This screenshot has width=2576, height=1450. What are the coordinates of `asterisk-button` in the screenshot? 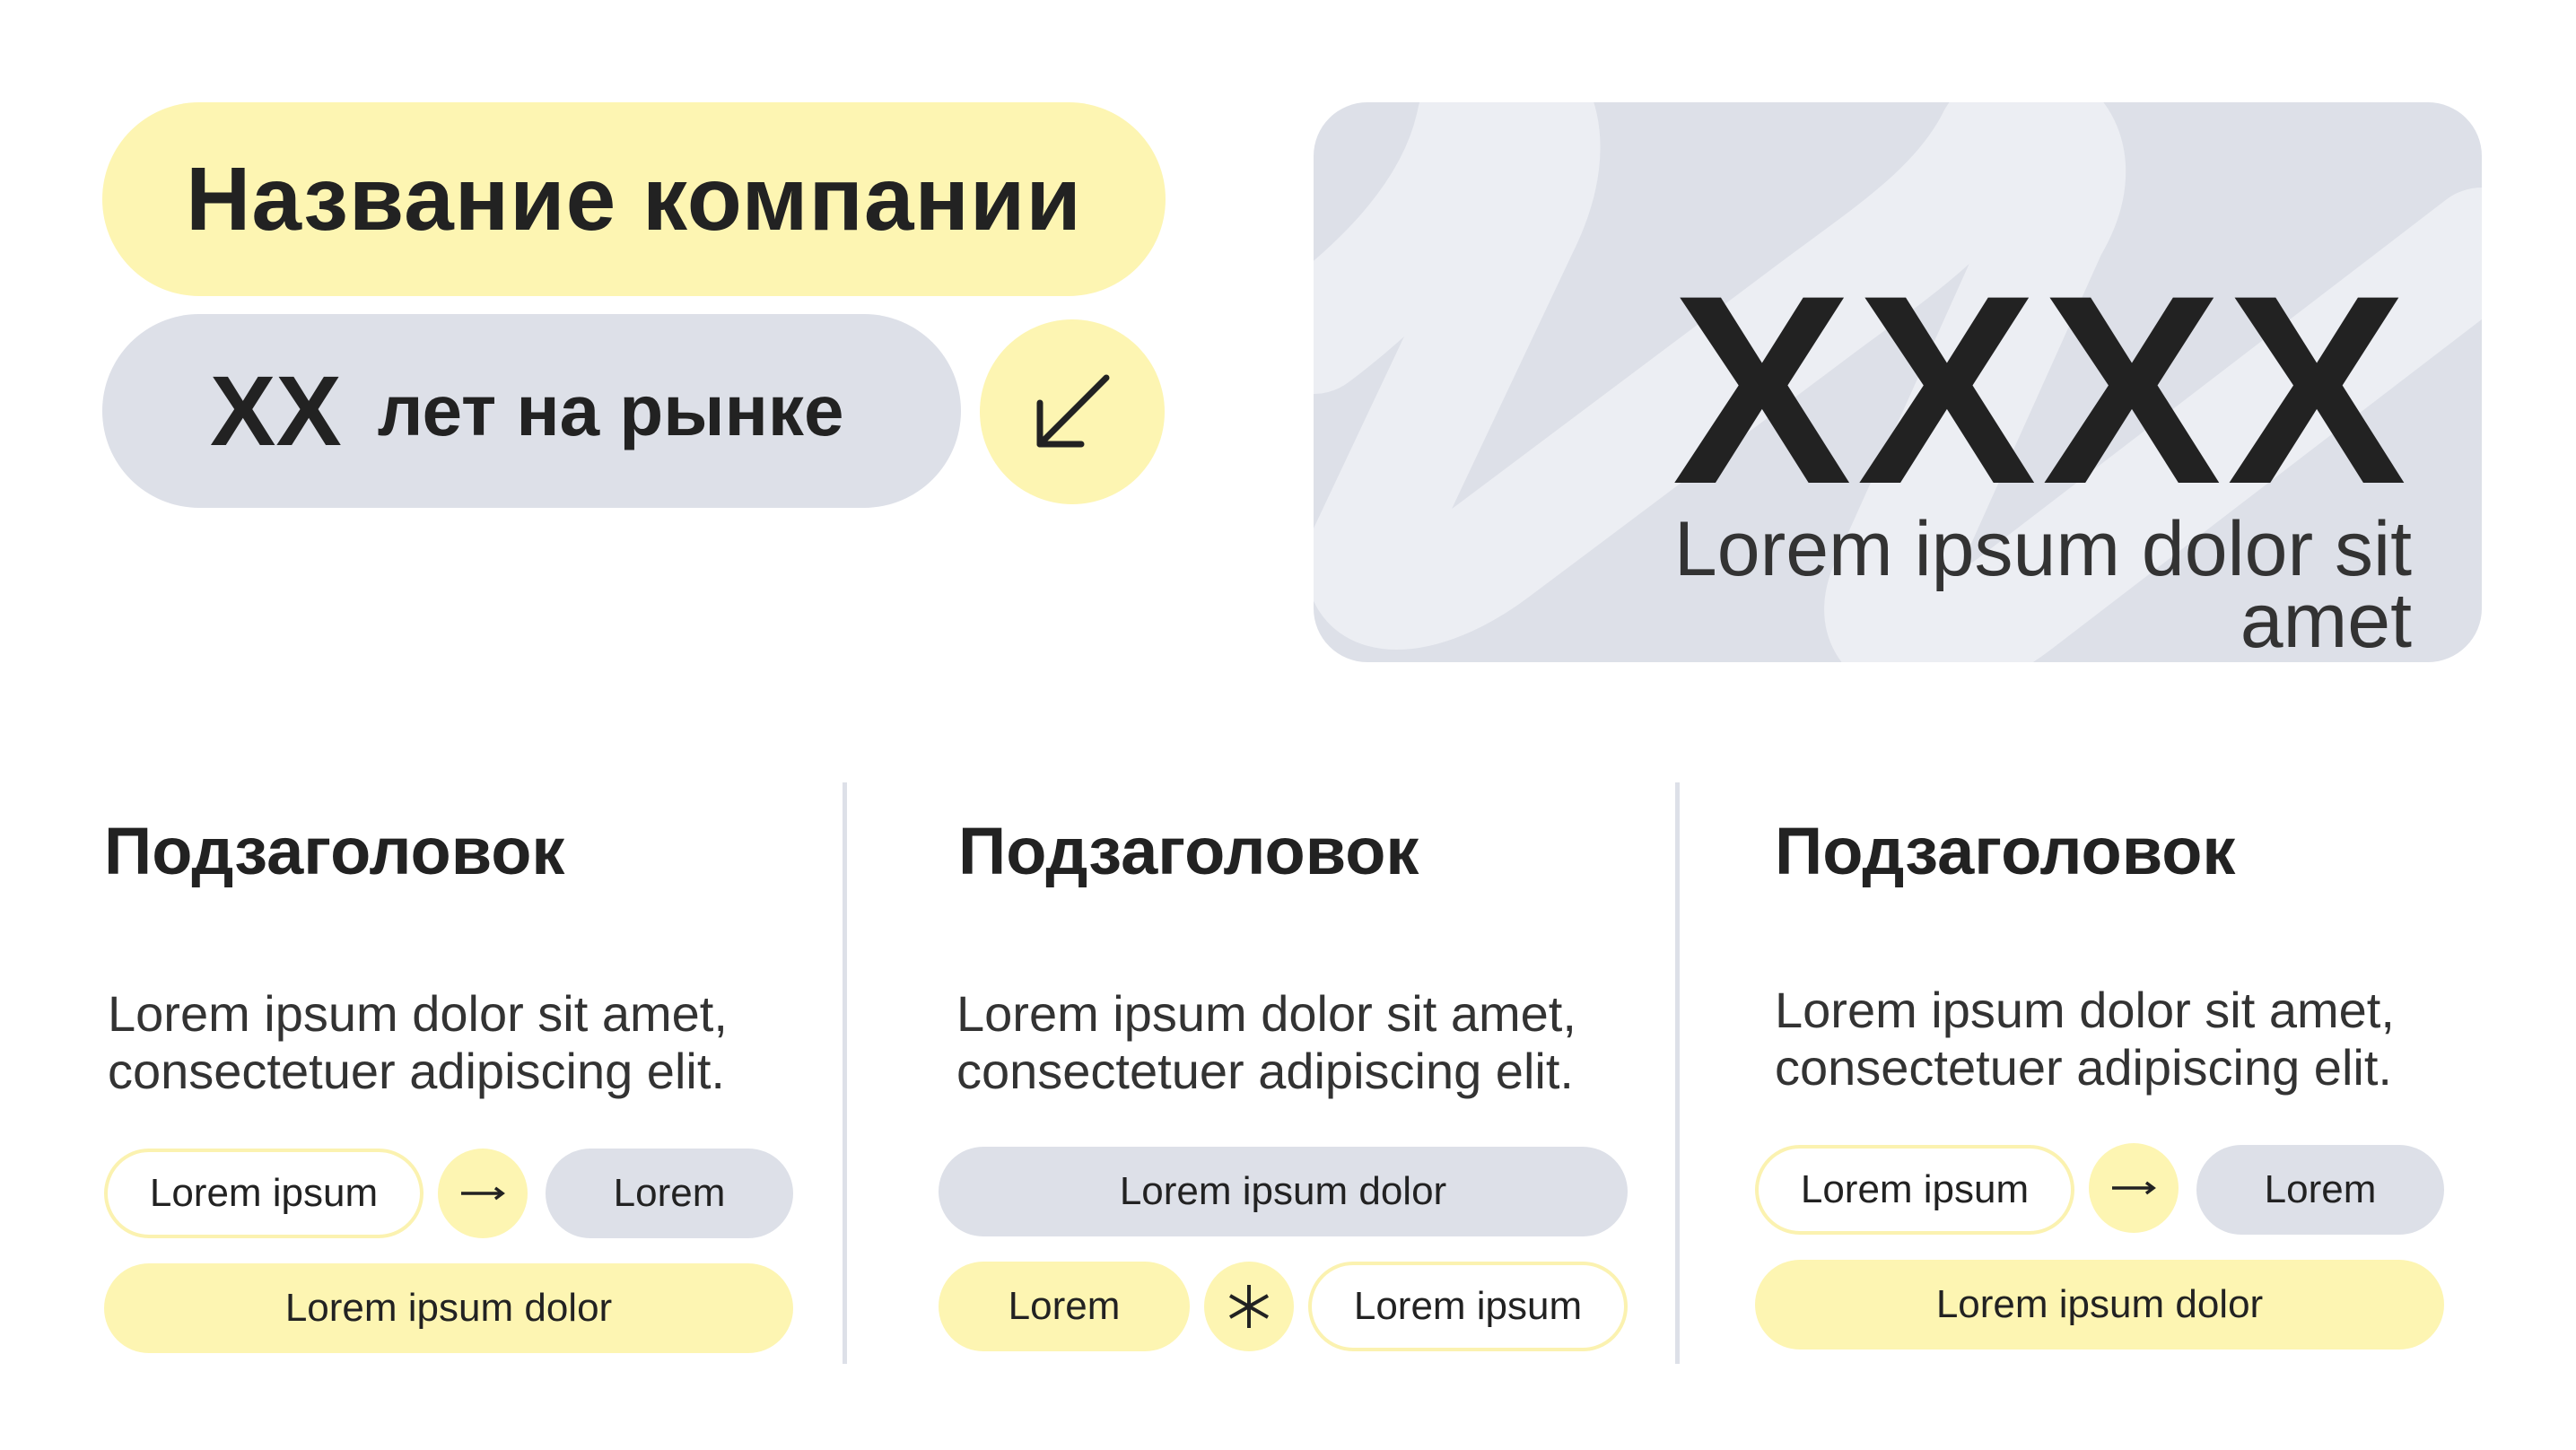 It's located at (1249, 1306).